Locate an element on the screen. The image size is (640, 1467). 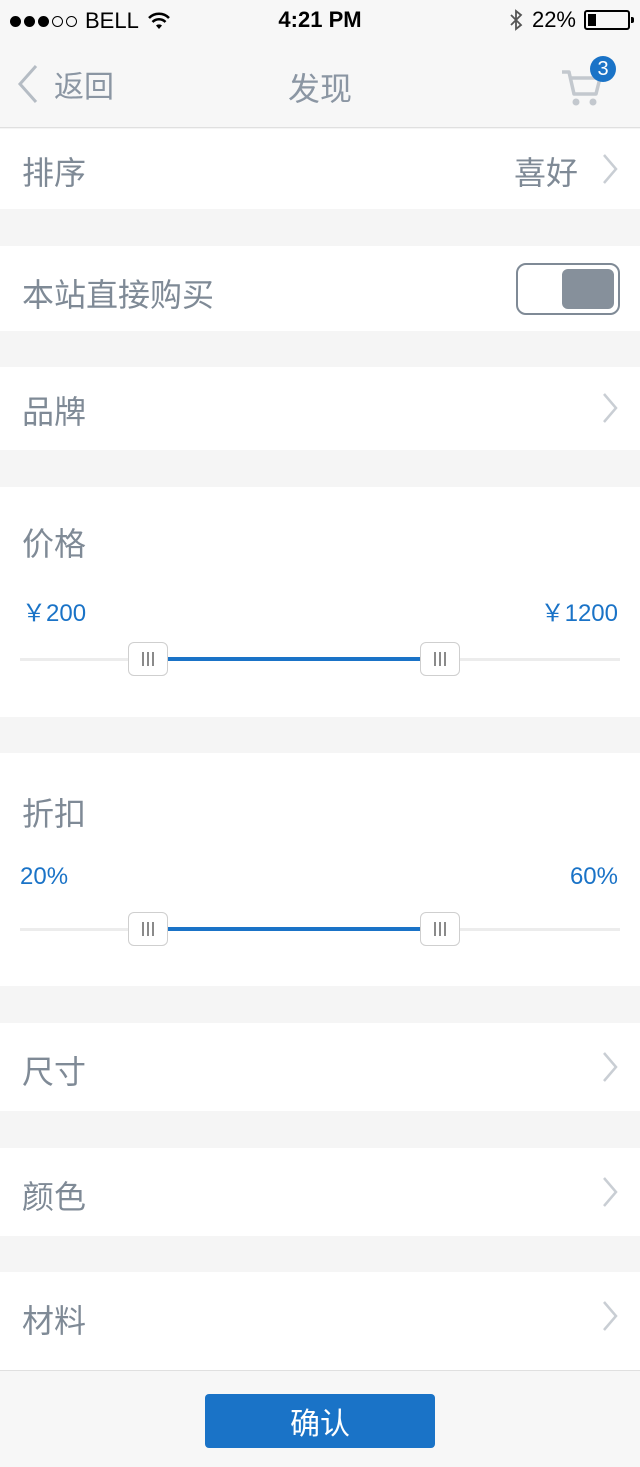
bottom-bar: 确认 is located at coordinates (320, 1418).